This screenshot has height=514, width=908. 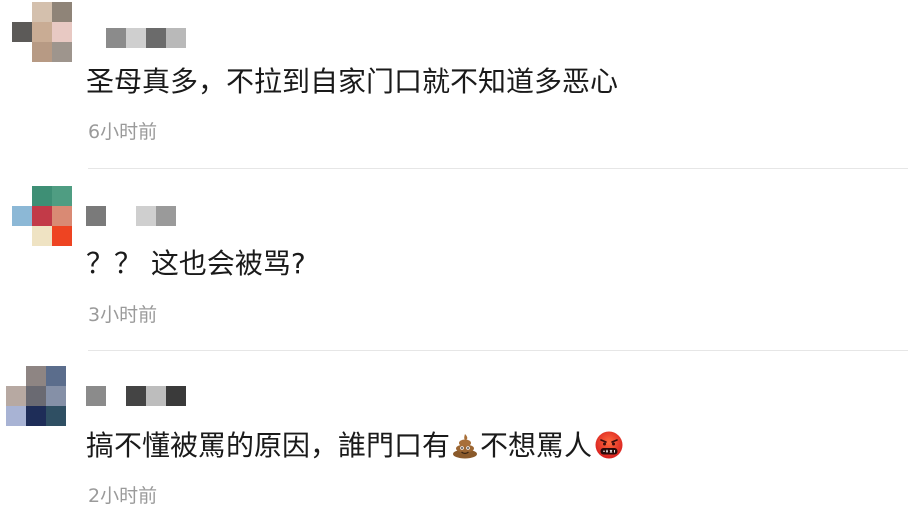 What do you see at coordinates (123, 496) in the screenshot?
I see `comment-timestamp: 2小时前` at bounding box center [123, 496].